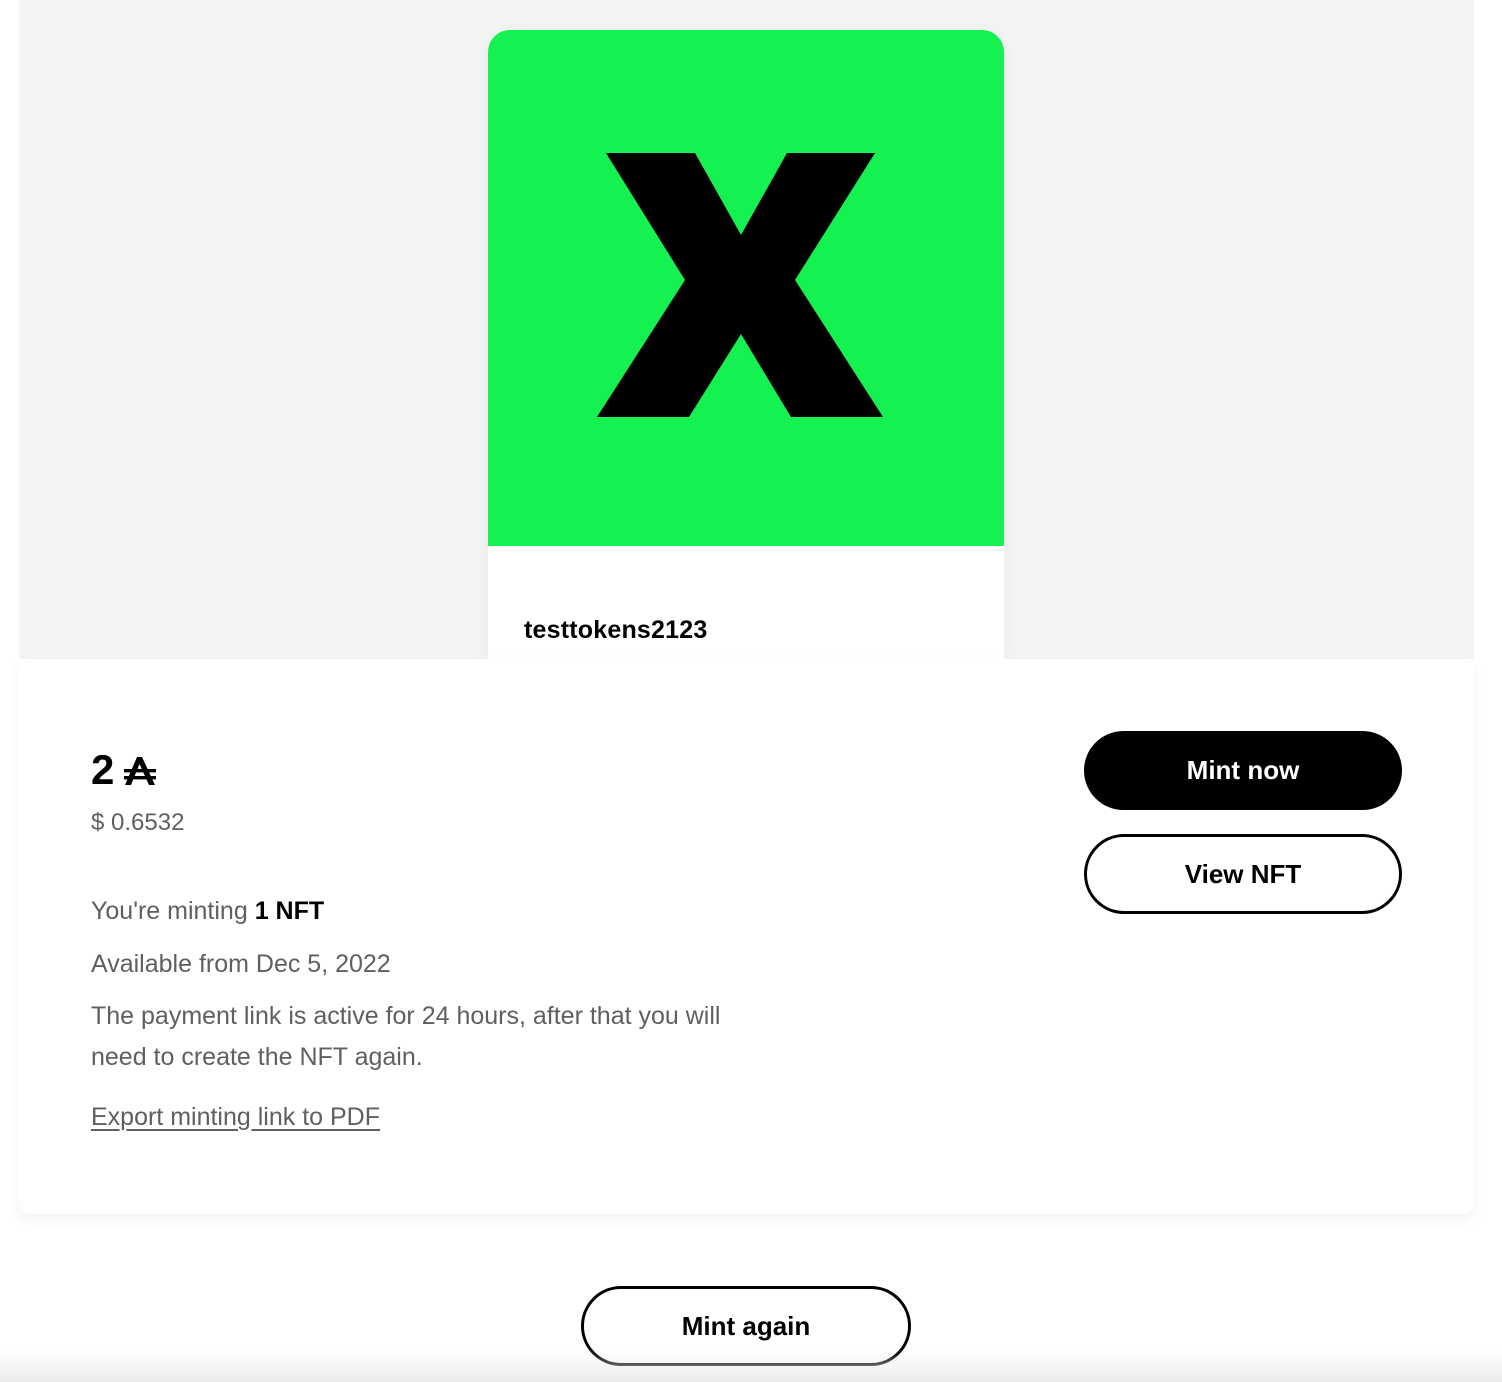 The height and width of the screenshot is (1382, 1502). What do you see at coordinates (1243, 770) in the screenshot?
I see `mint-now-button: Mint now` at bounding box center [1243, 770].